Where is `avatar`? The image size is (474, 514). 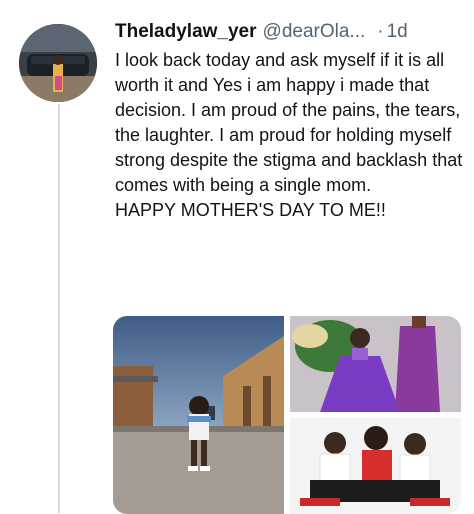 avatar is located at coordinates (58, 63).